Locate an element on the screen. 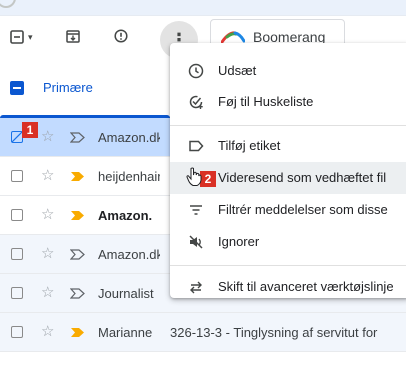 This screenshot has width=406, height=368. select-all-checkbox-icon is located at coordinates (17, 38).